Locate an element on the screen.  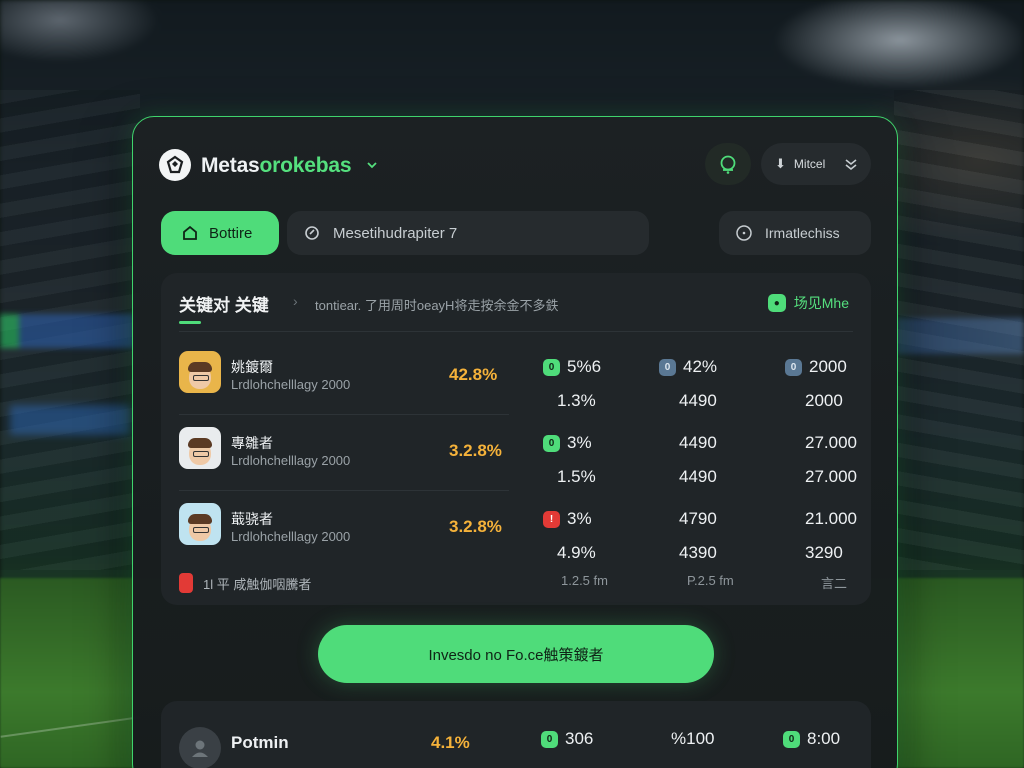
card-footer: 1l 平 咸触伽咽騰者 is located at coordinates (245, 583).